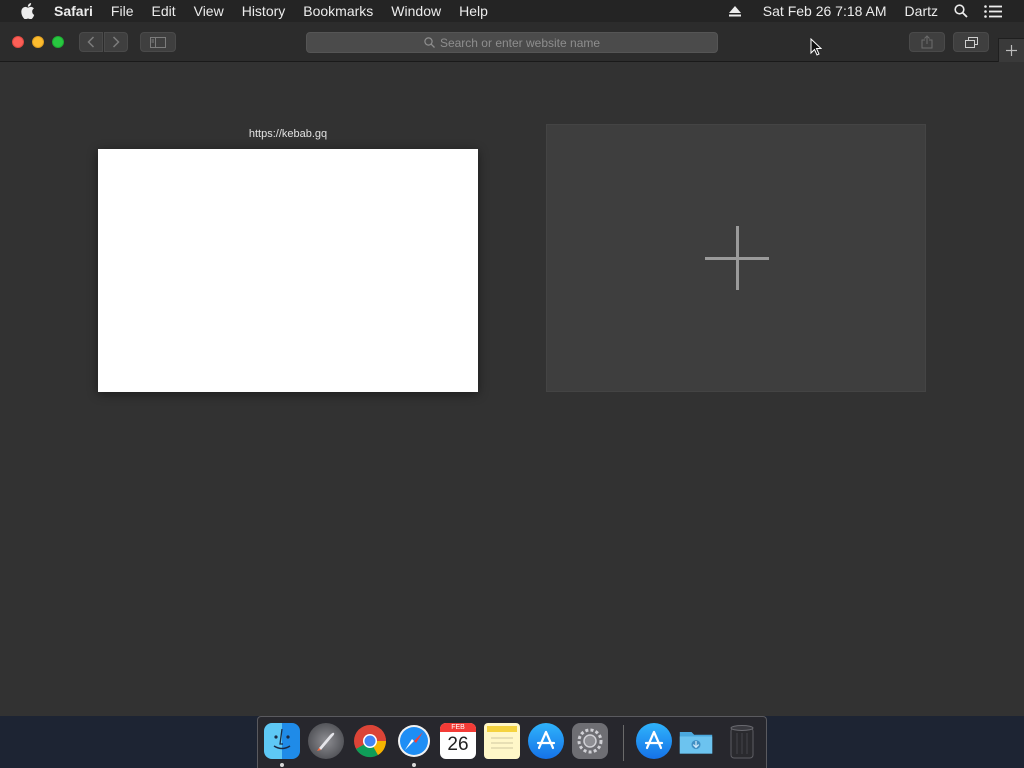 This screenshot has height=768, width=1024. What do you see at coordinates (416, 11) in the screenshot?
I see `menu-window: Window` at bounding box center [416, 11].